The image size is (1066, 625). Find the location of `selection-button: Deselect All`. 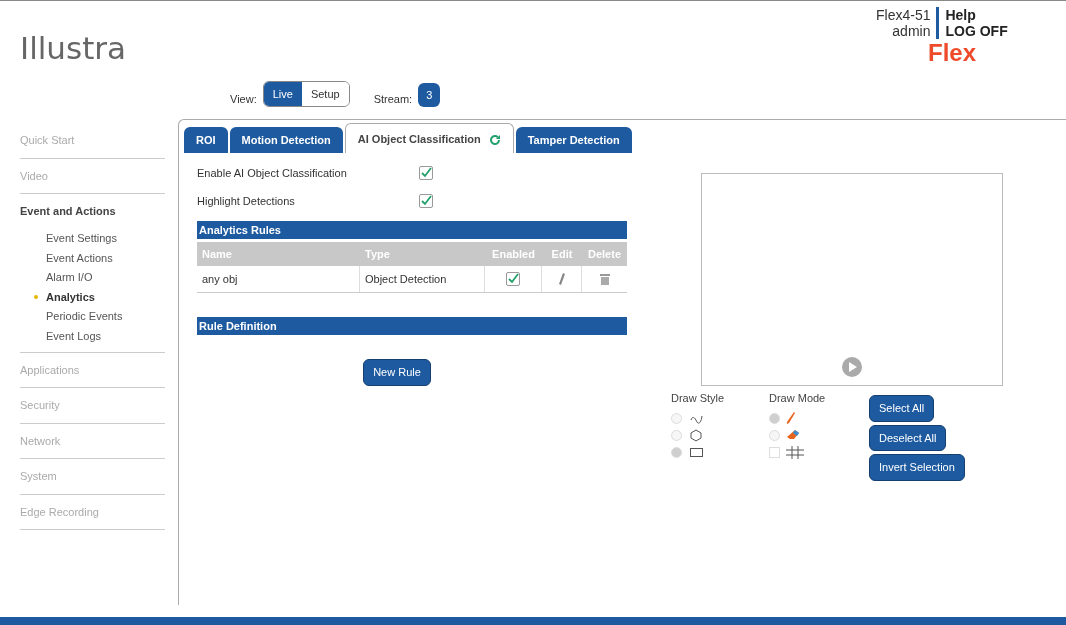

selection-button: Deselect All is located at coordinates (908, 437).